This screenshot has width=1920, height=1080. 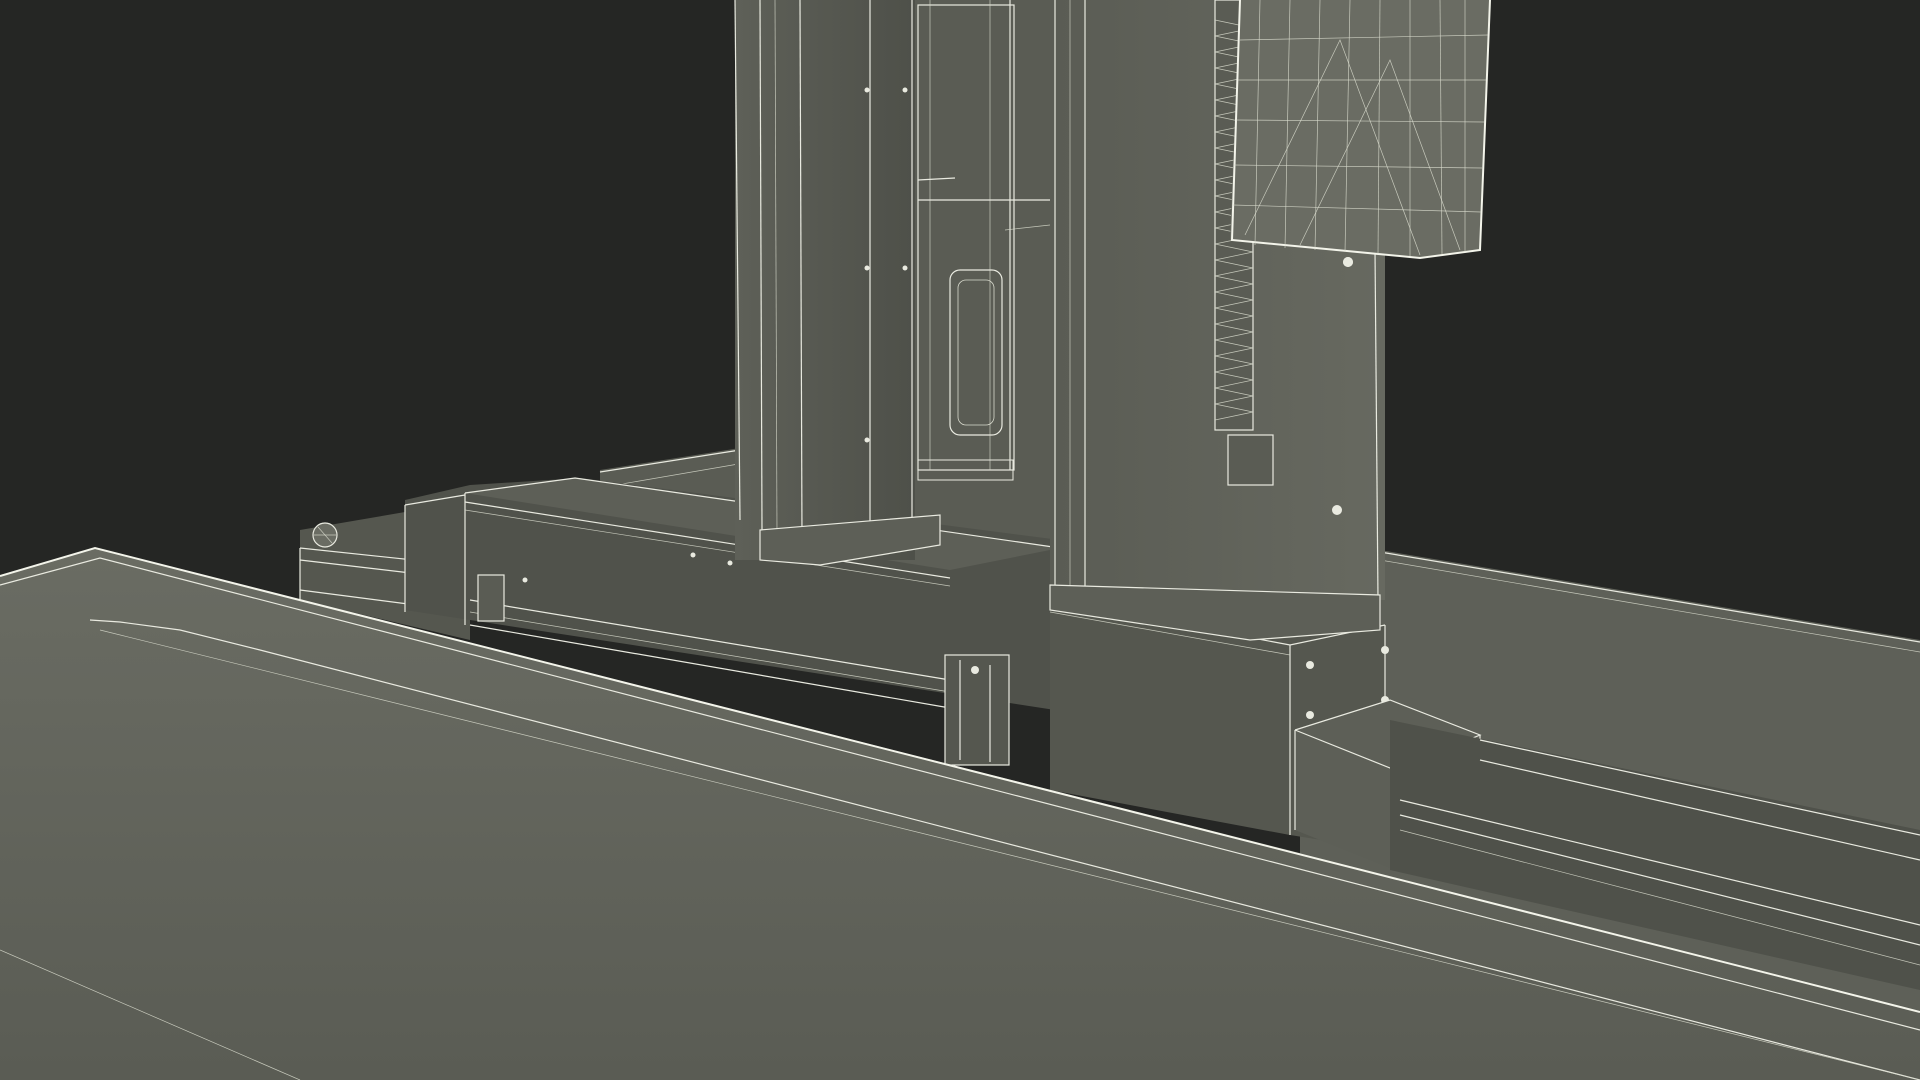 What do you see at coordinates (983, 247) in the screenshot?
I see `center-panel` at bounding box center [983, 247].